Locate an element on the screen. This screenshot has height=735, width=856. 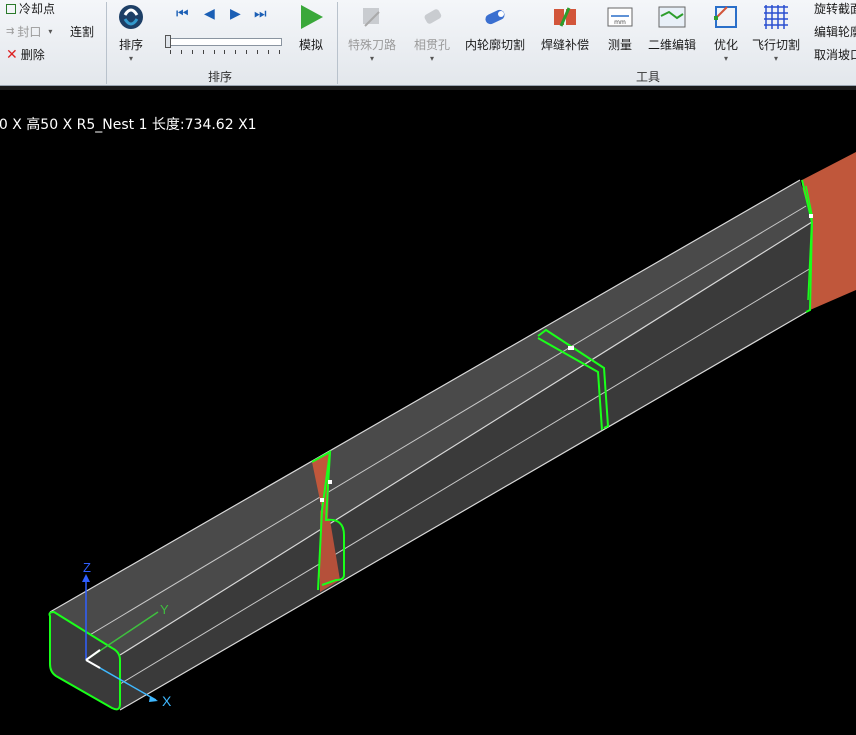
part-info-text: 70 X 高50 X R5_Nest 1 长度:734.62 X1 is located at coordinates (128, 125).